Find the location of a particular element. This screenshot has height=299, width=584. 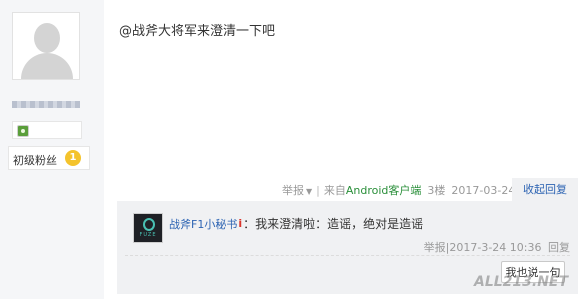

username-masked is located at coordinates (46, 104).